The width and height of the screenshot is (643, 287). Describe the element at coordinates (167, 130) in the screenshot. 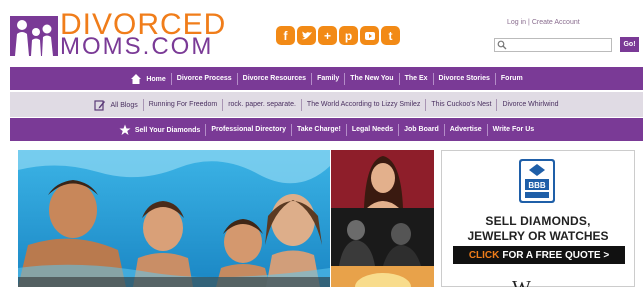

I see `nav-label: Sell Your Diamonds` at that location.